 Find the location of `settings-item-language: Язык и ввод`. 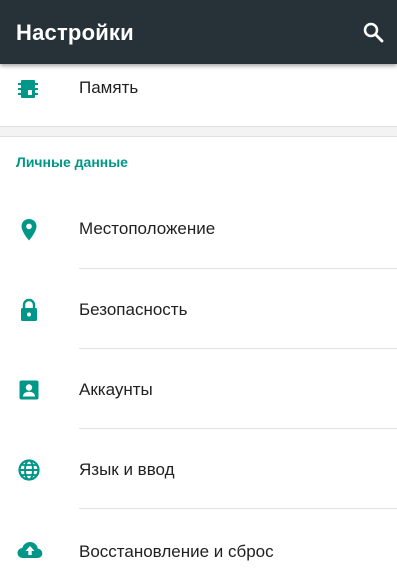

settings-item-language: Язык и ввод is located at coordinates (198, 469).